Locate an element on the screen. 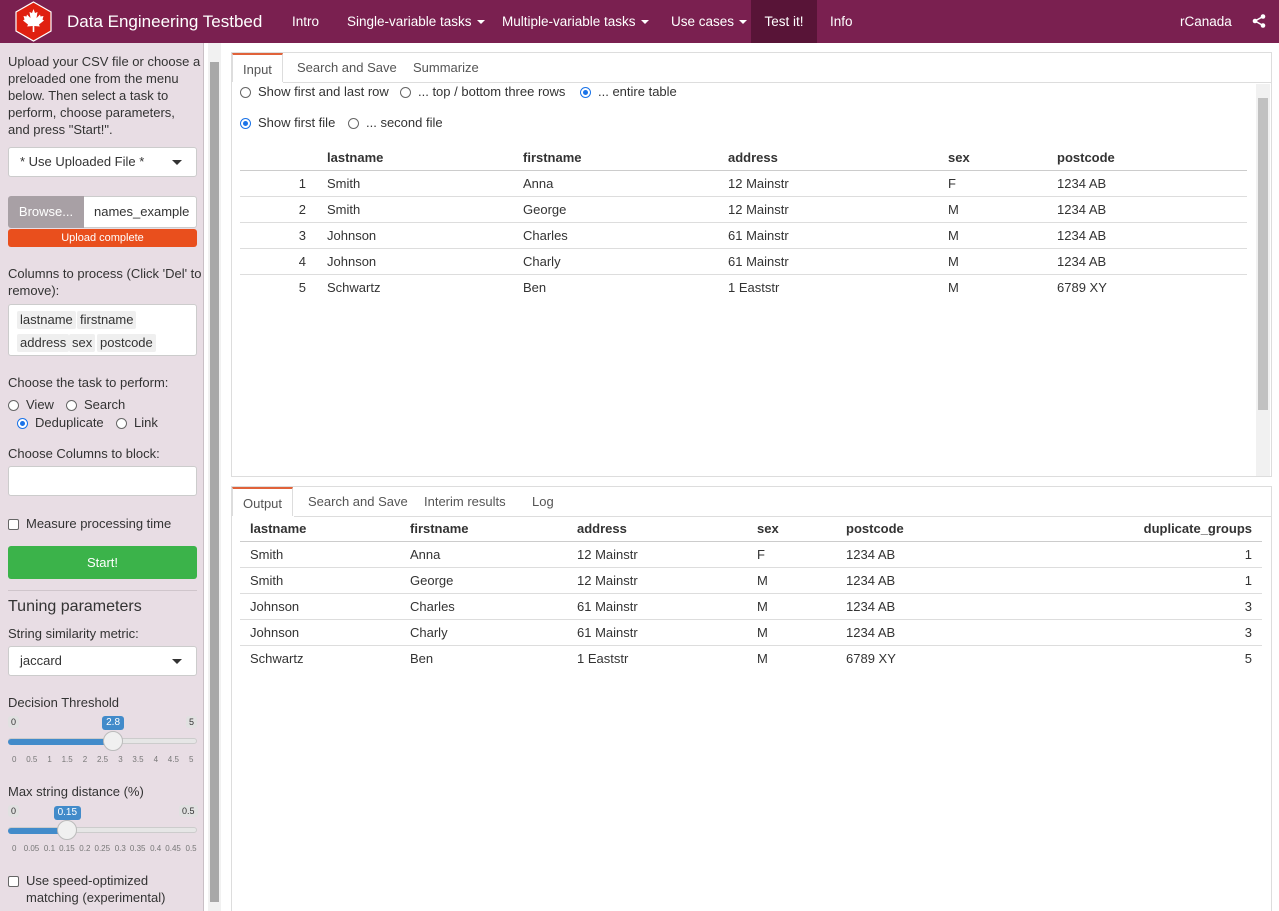  speed-optimized-label: matching (experimental) is located at coordinates (95, 897).